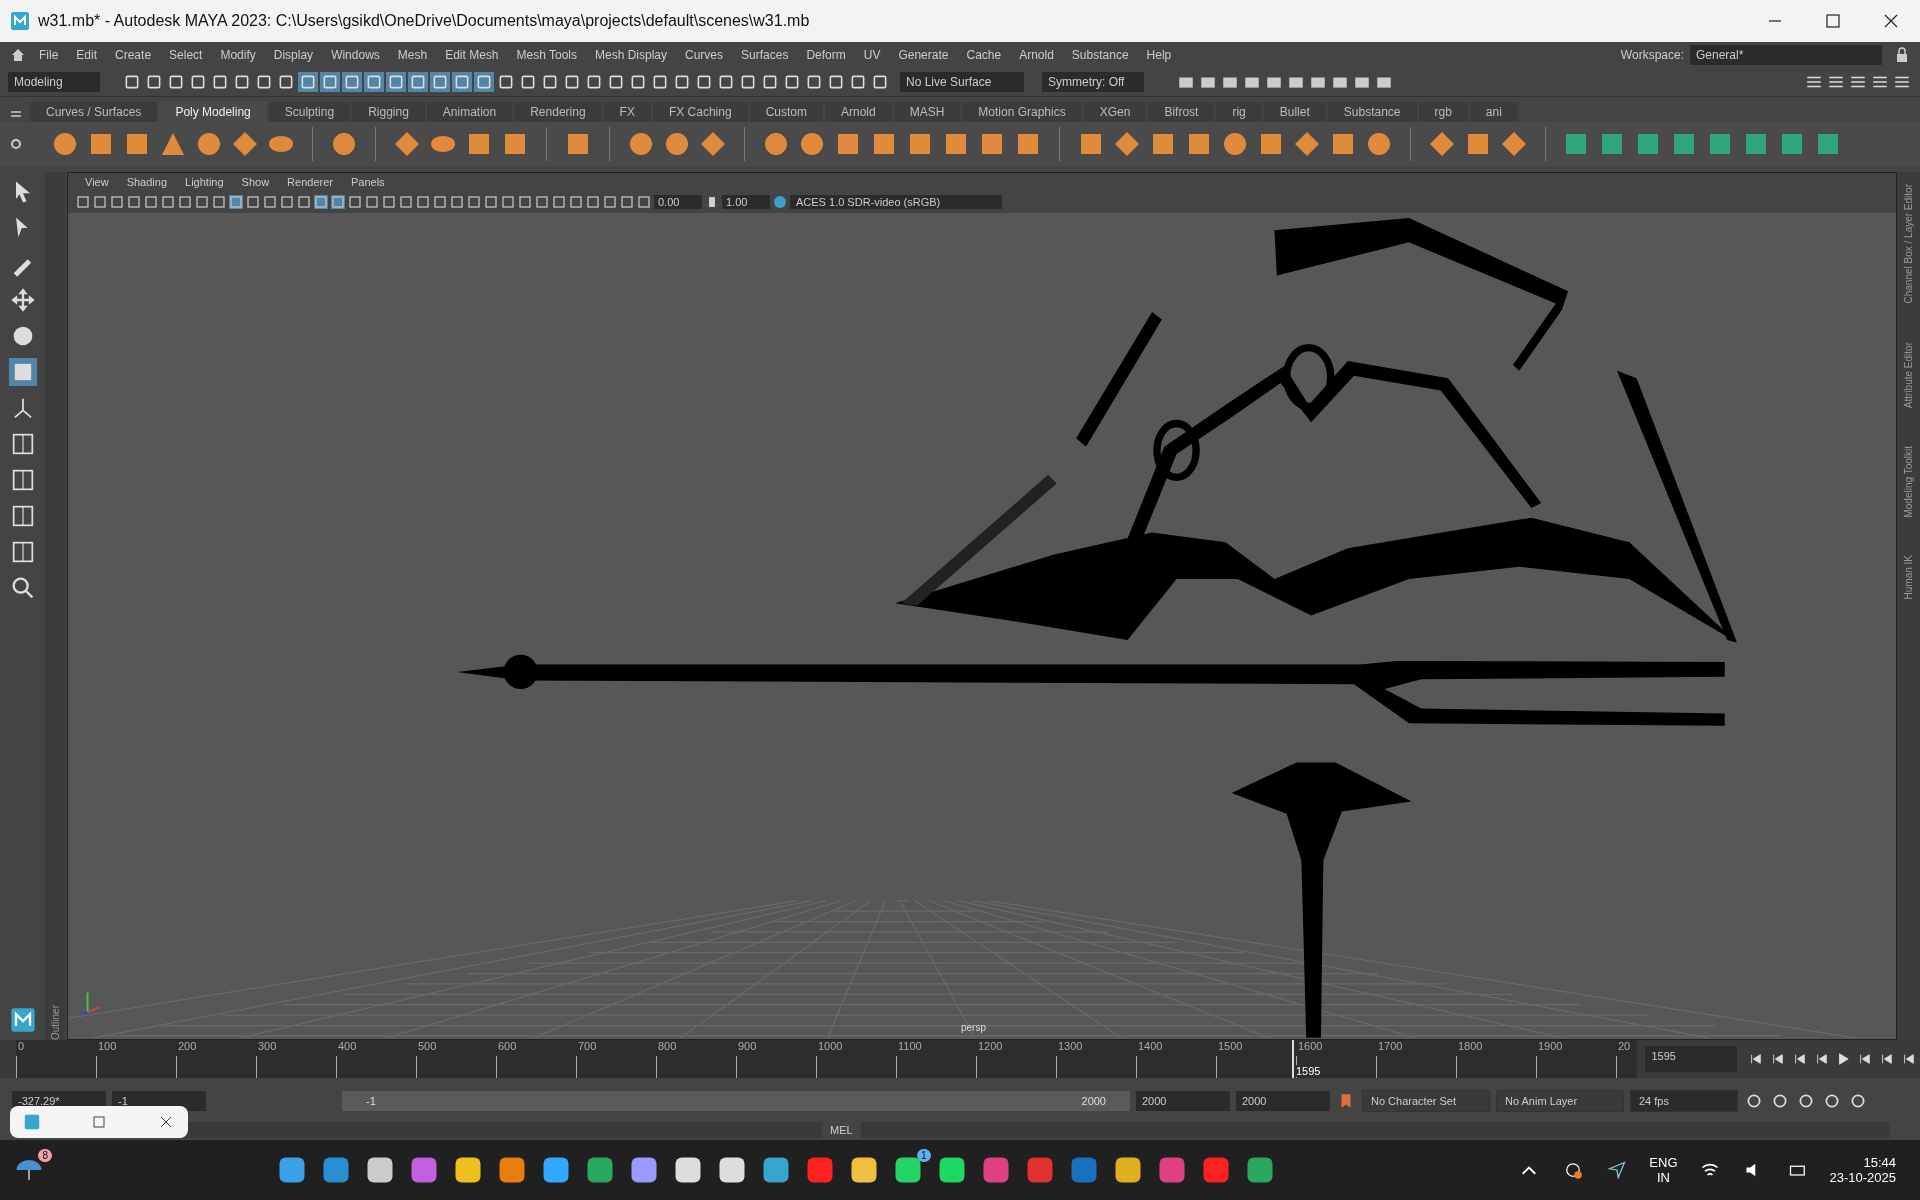 This screenshot has width=1920, height=1200. Describe the element at coordinates (1283, 1101) in the screenshot. I see `scene-end-field: 2000` at that location.